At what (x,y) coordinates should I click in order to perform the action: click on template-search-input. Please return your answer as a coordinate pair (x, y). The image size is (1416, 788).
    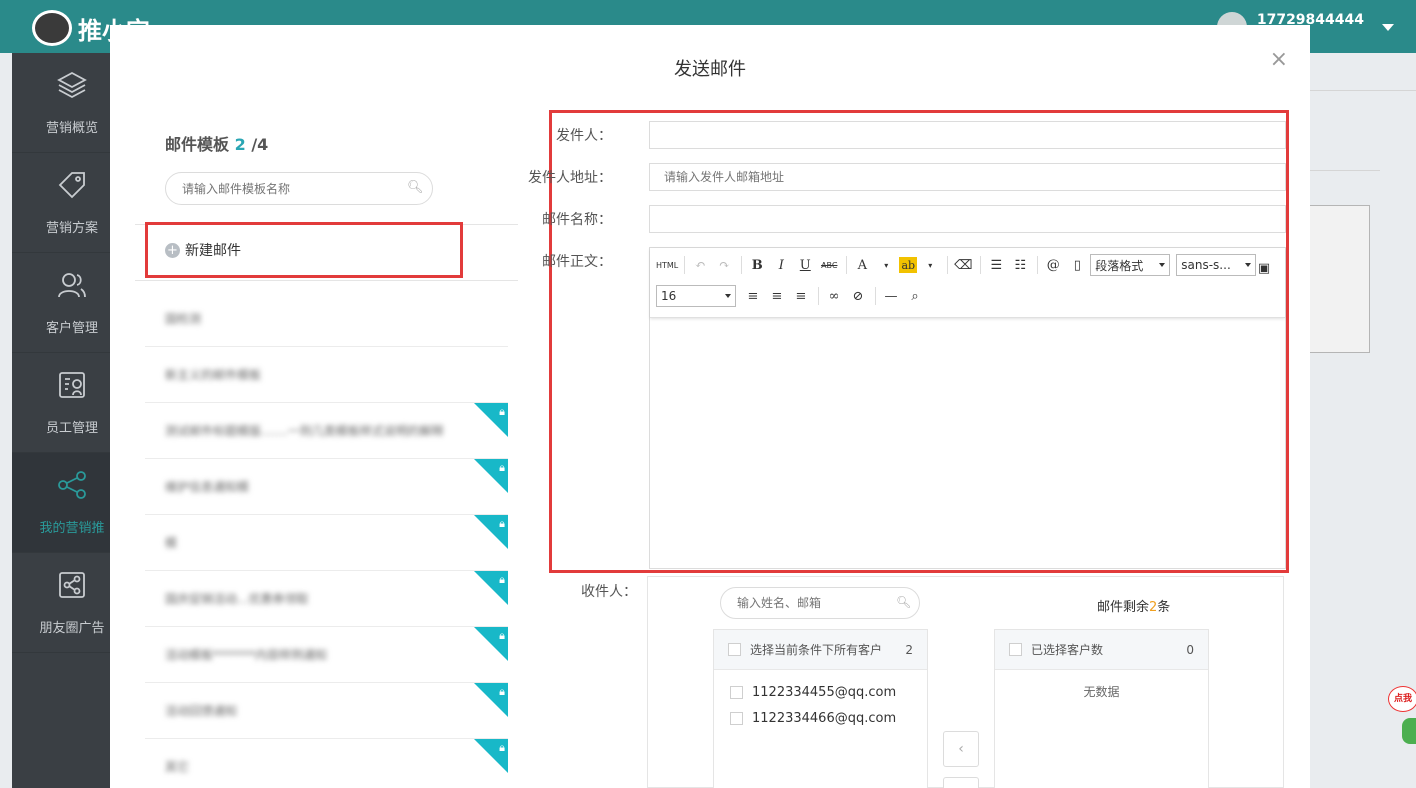
    Looking at the image, I should click on (299, 188).